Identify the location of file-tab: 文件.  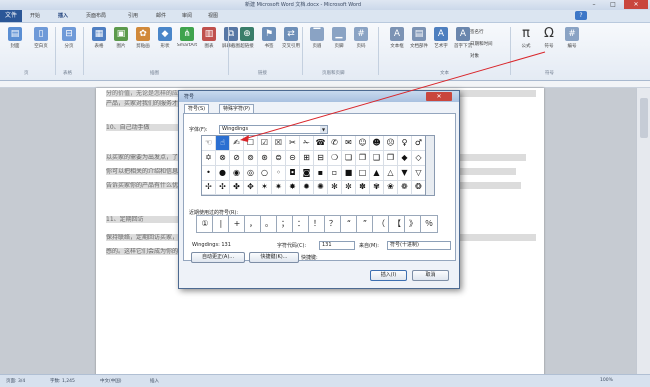
(11, 16).